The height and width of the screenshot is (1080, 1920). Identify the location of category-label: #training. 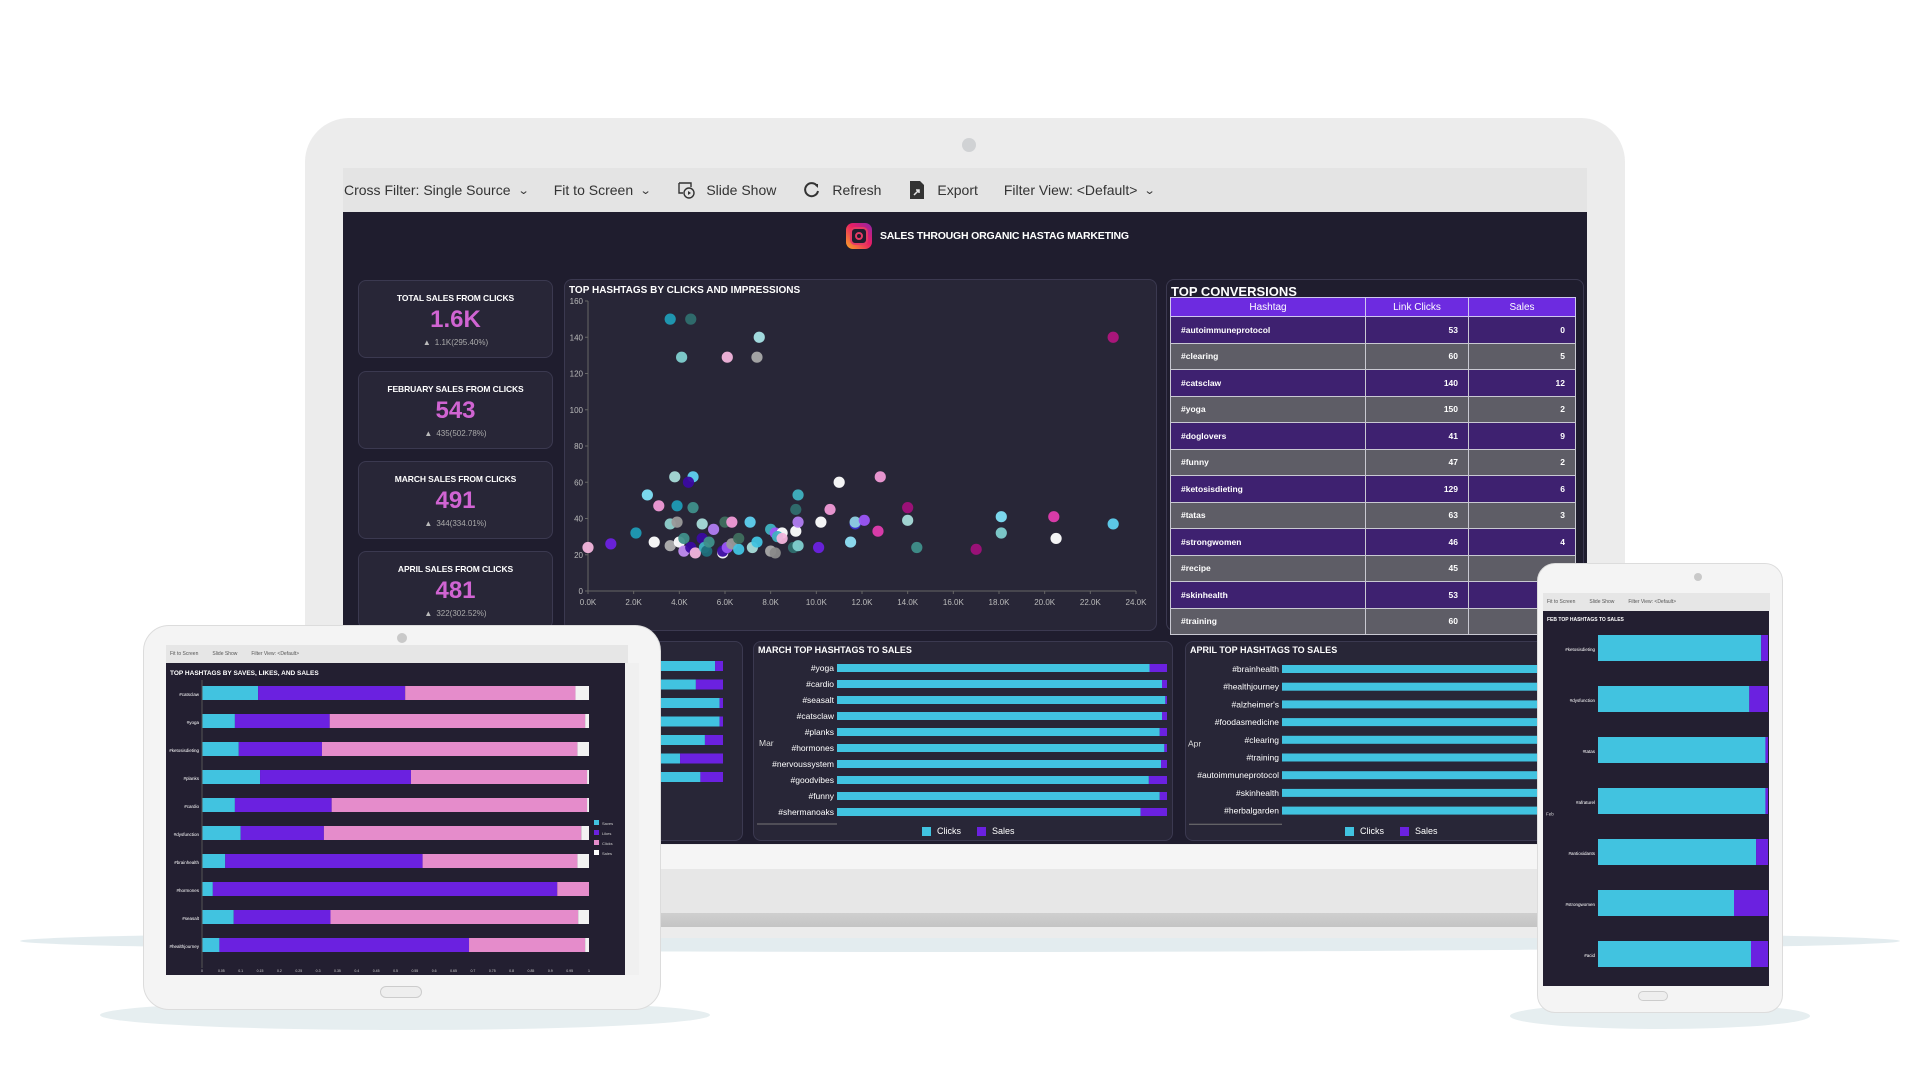
(1262, 758).